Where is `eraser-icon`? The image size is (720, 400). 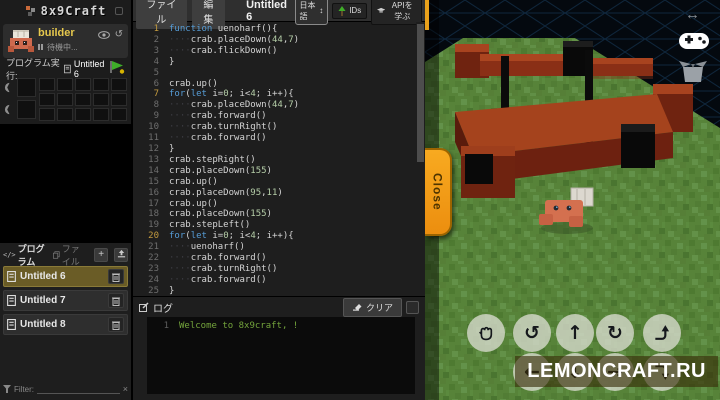
eraser-icon is located at coordinates (357, 307).